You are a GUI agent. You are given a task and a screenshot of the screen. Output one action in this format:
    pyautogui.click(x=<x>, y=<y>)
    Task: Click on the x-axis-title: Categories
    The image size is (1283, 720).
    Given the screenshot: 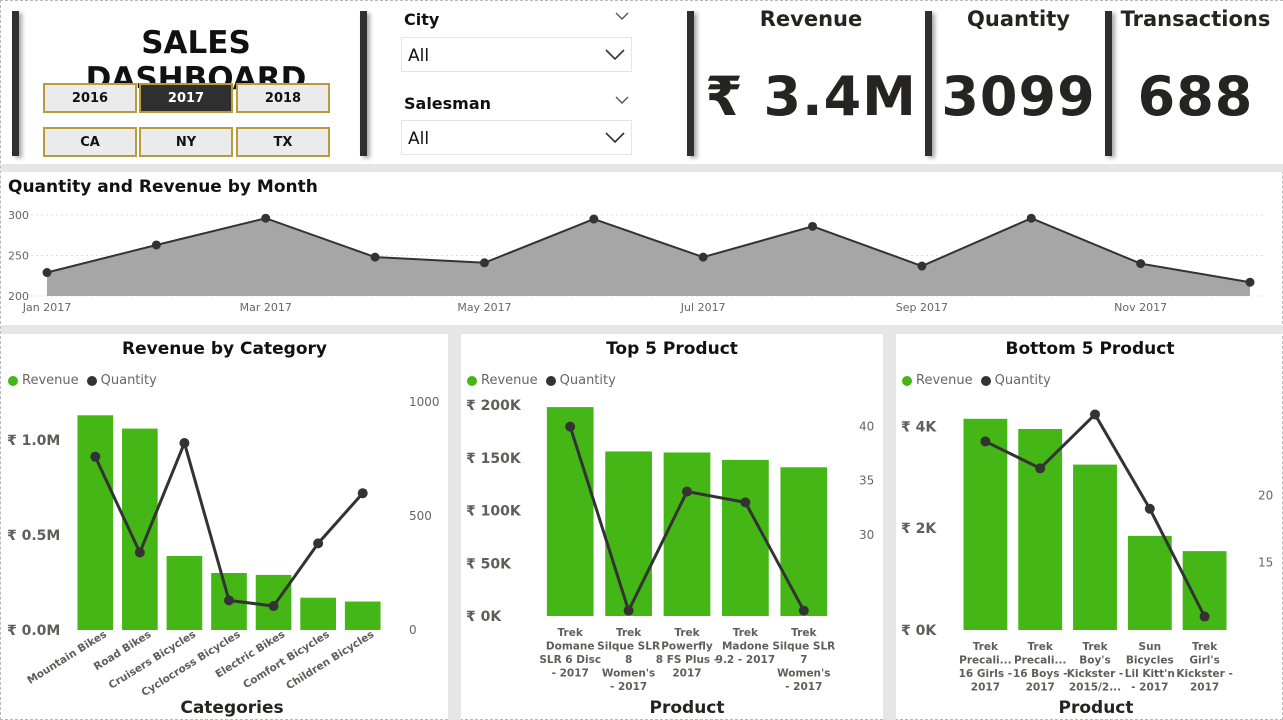 What is the action you would take?
    pyautogui.click(x=231, y=708)
    